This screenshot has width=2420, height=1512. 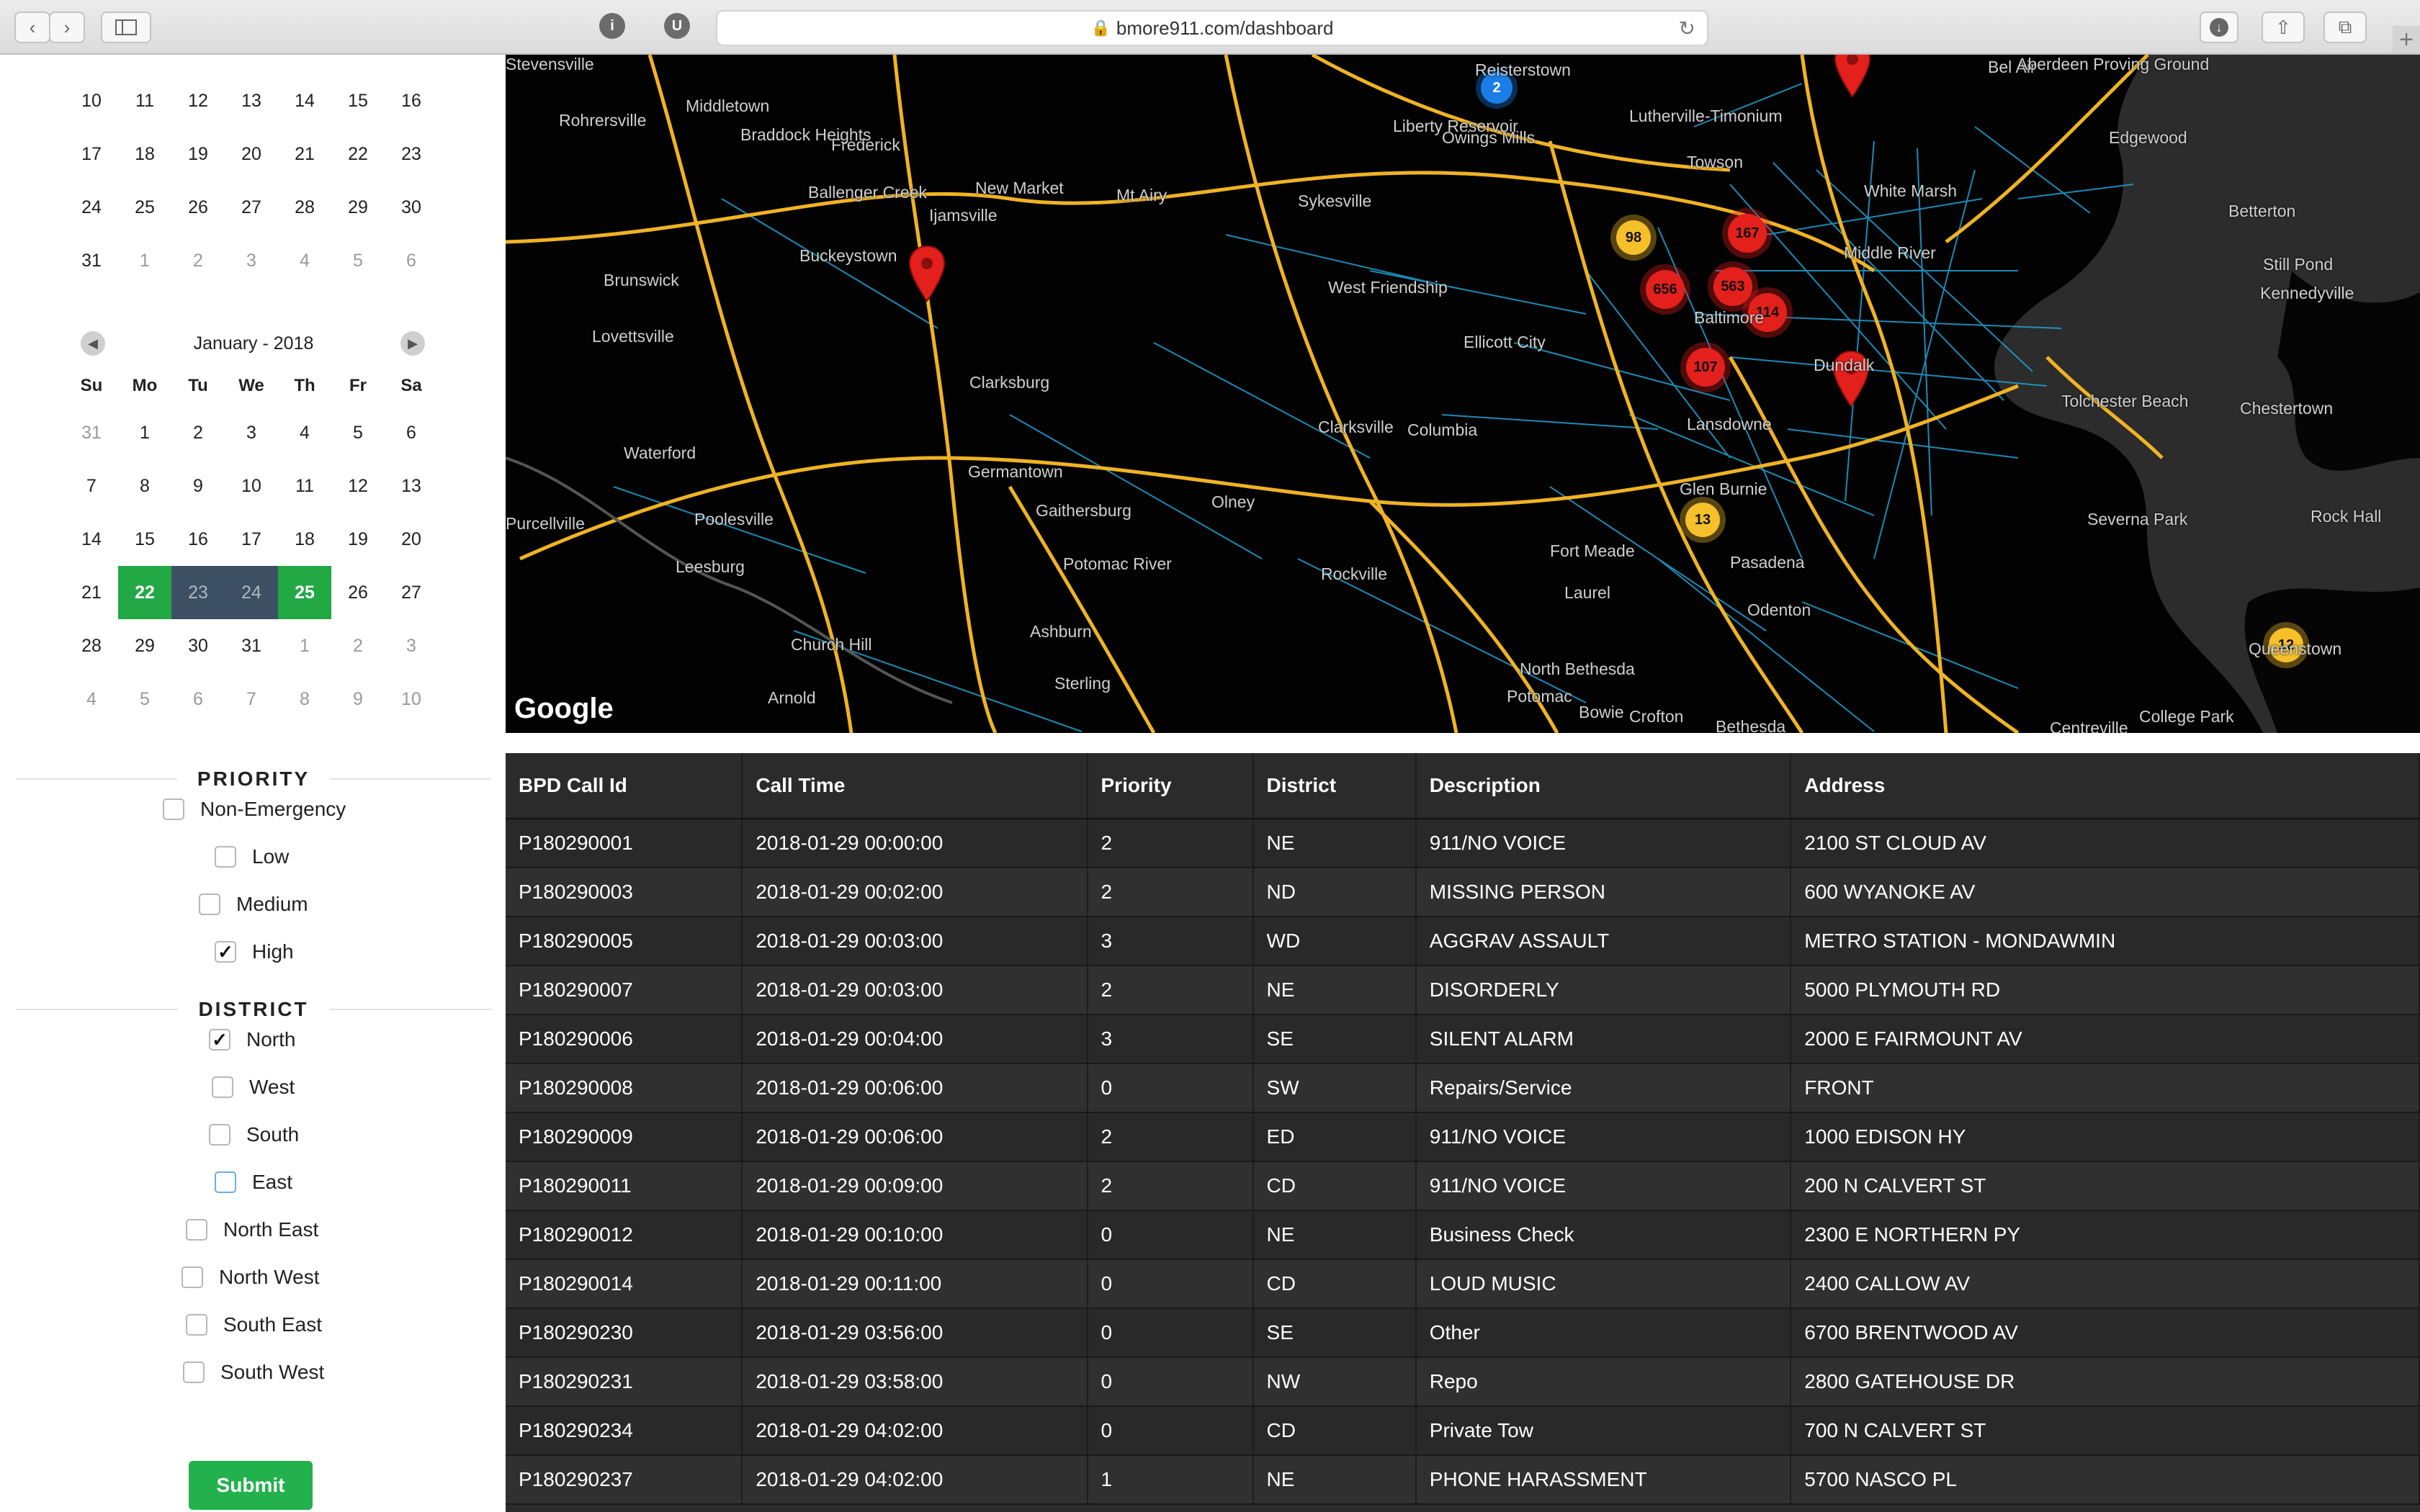 I want to click on calendar-day: 17, so click(x=251, y=539).